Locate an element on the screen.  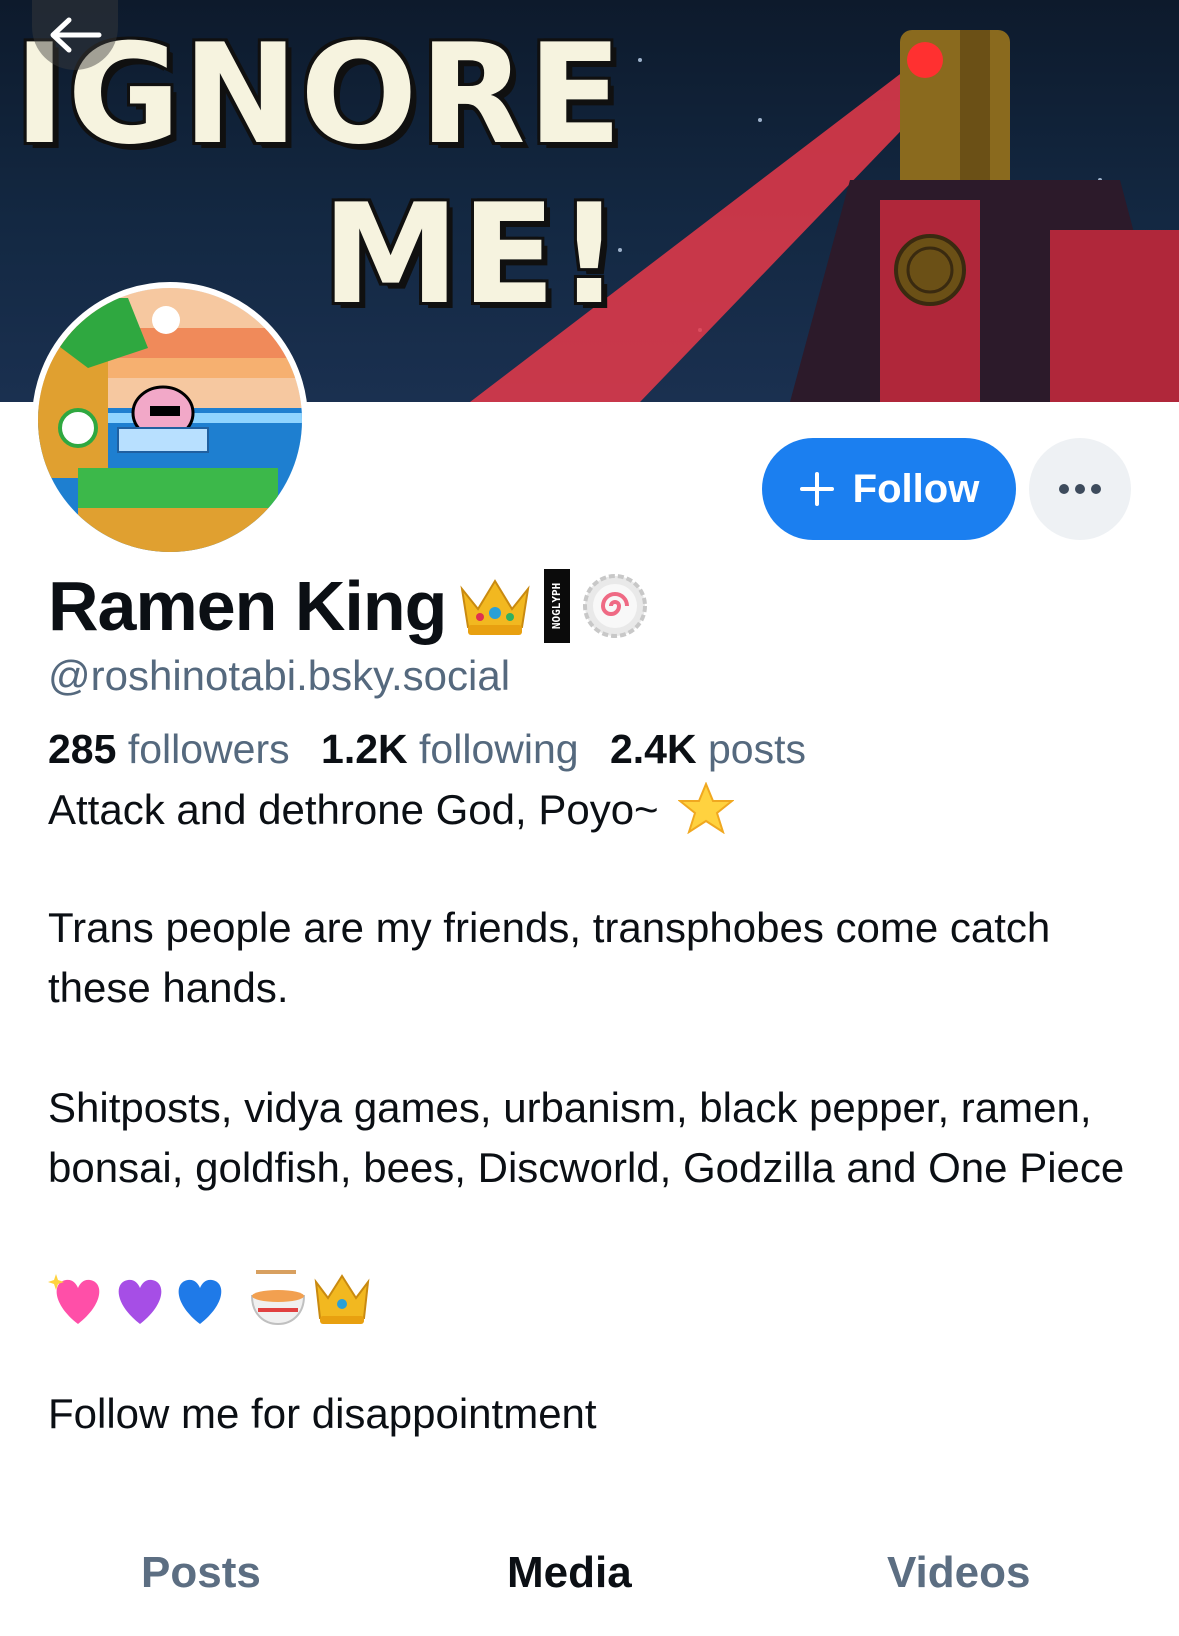
follow-button: Follow is located at coordinates (889, 489).